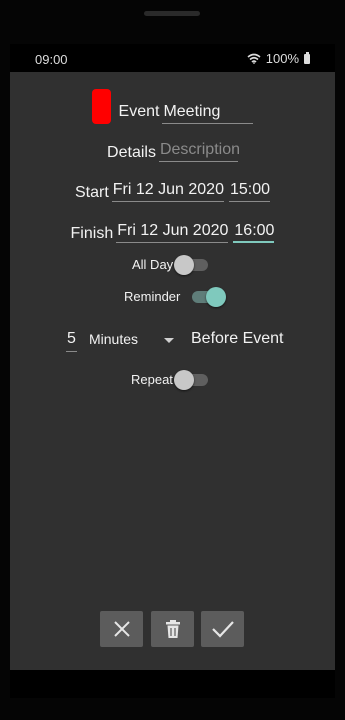  I want to click on reminder-unit-select: Minutes, so click(113, 339).